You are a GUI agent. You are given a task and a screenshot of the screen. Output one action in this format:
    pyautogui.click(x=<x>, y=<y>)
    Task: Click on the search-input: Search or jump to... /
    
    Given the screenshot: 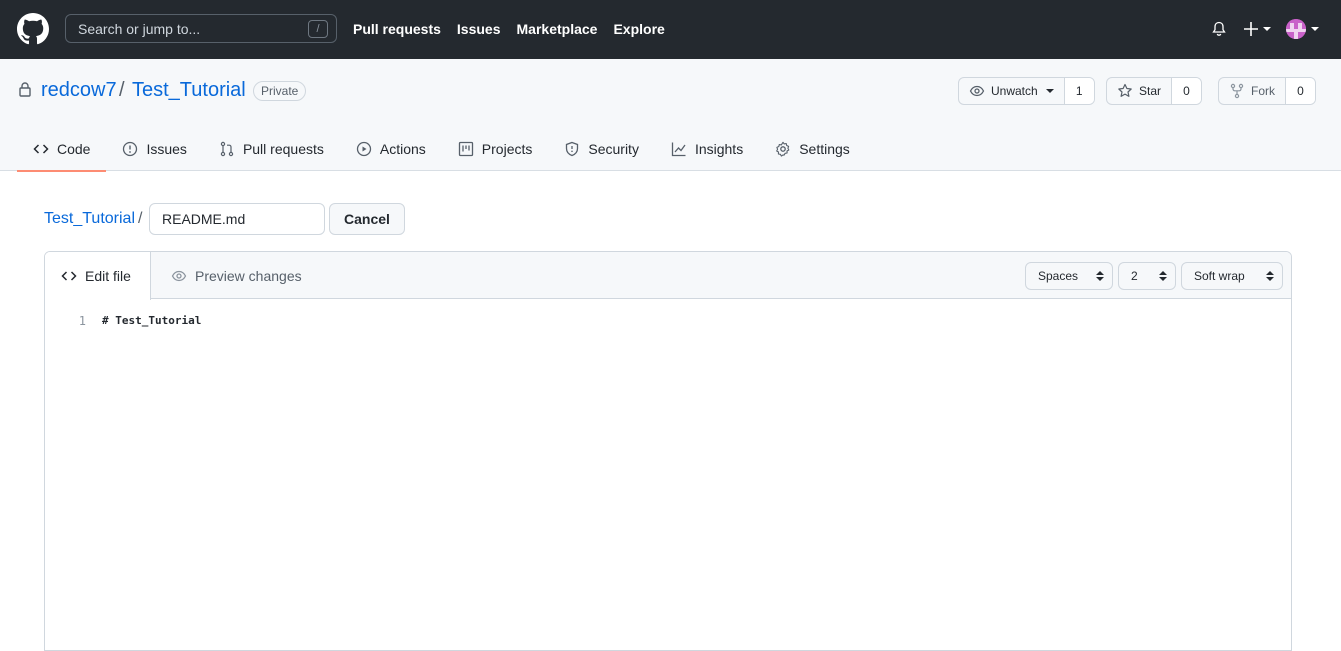 What is the action you would take?
    pyautogui.click(x=201, y=28)
    